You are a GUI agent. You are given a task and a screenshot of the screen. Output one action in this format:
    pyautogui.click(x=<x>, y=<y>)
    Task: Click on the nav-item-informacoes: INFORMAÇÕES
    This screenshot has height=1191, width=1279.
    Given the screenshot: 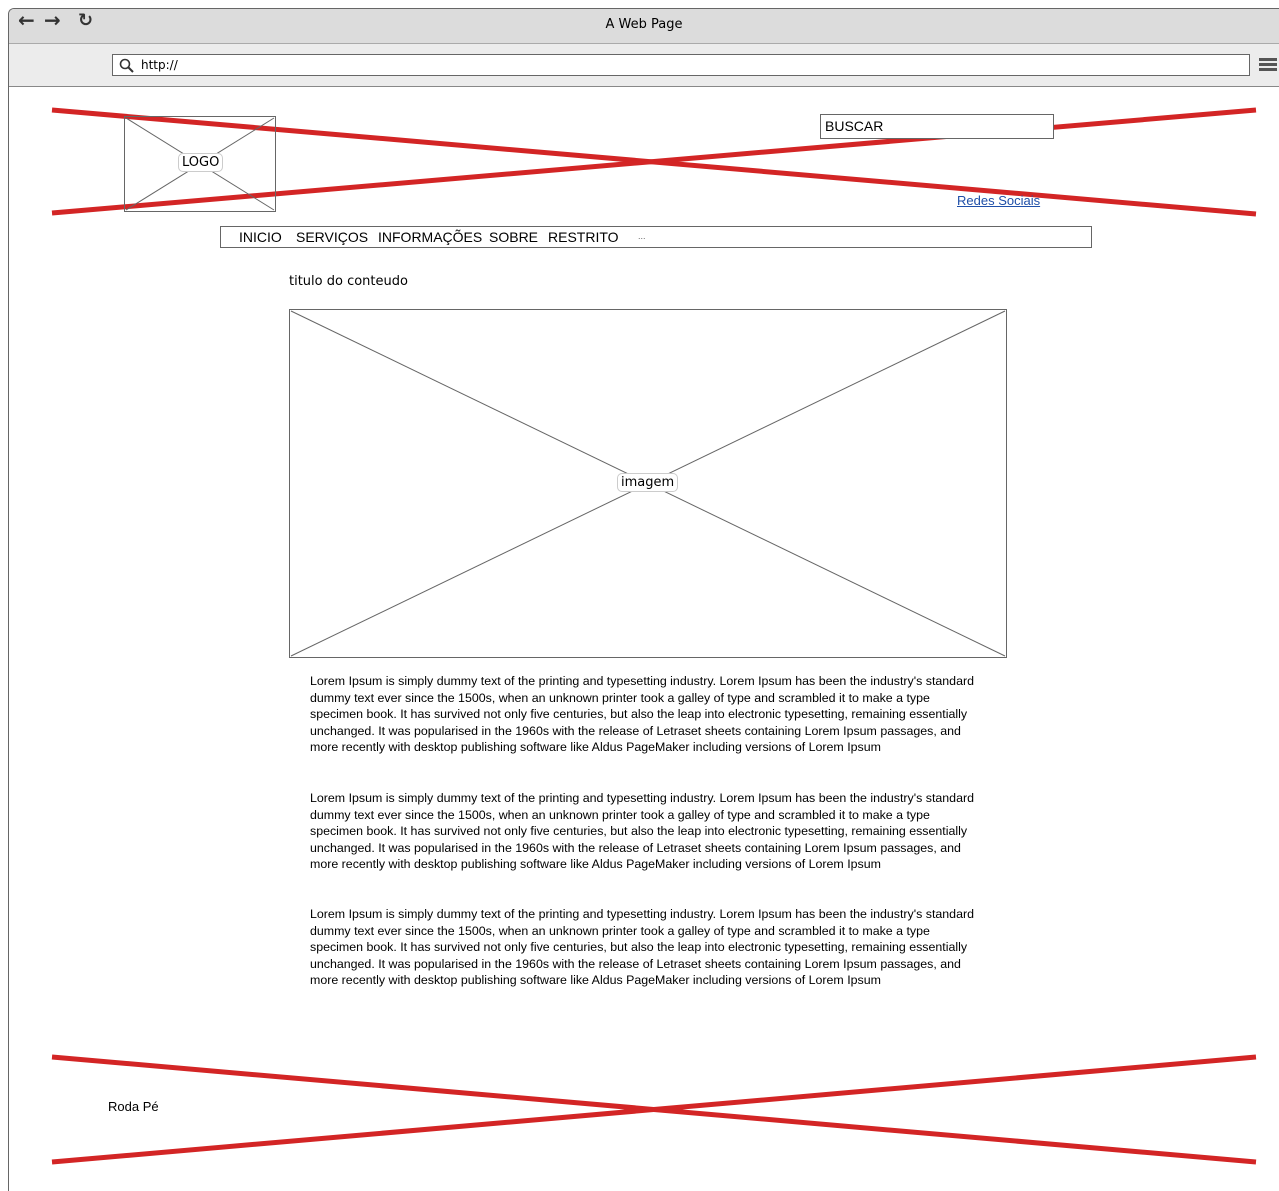 What is the action you would take?
    pyautogui.click(x=430, y=237)
    